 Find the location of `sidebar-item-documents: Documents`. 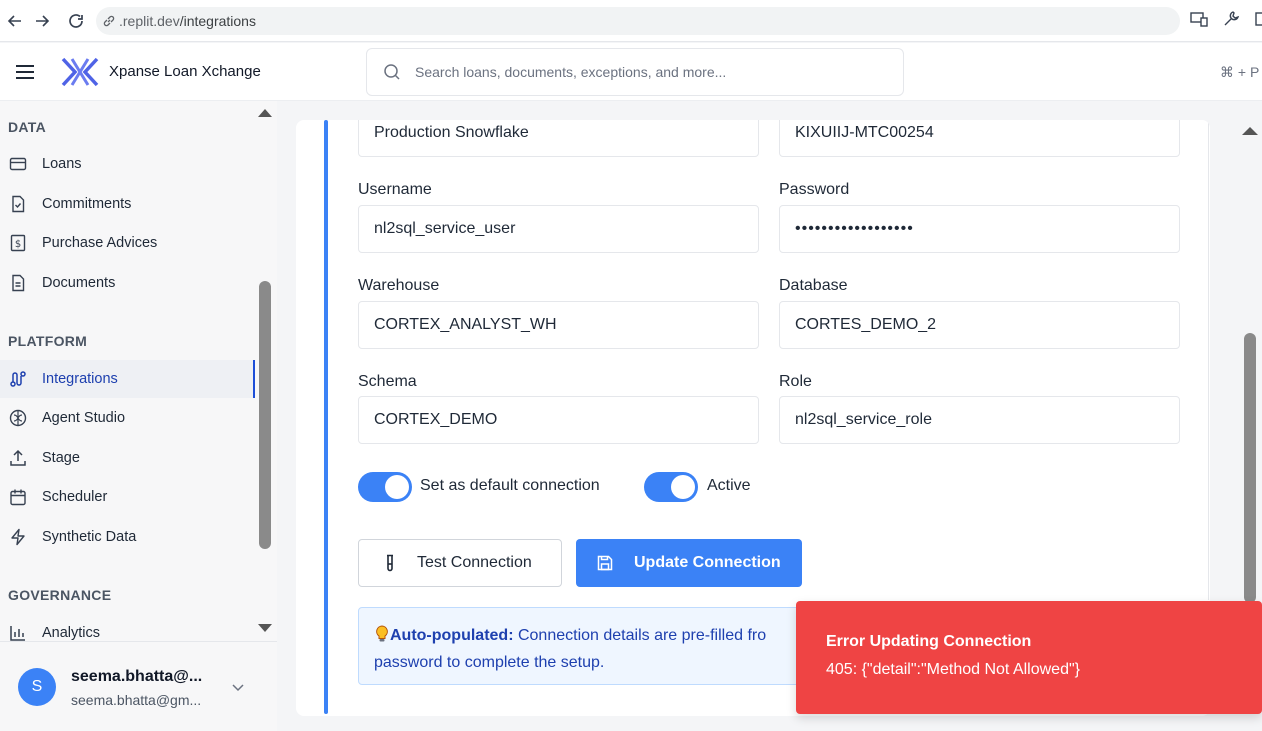

sidebar-item-documents: Documents is located at coordinates (127, 283).